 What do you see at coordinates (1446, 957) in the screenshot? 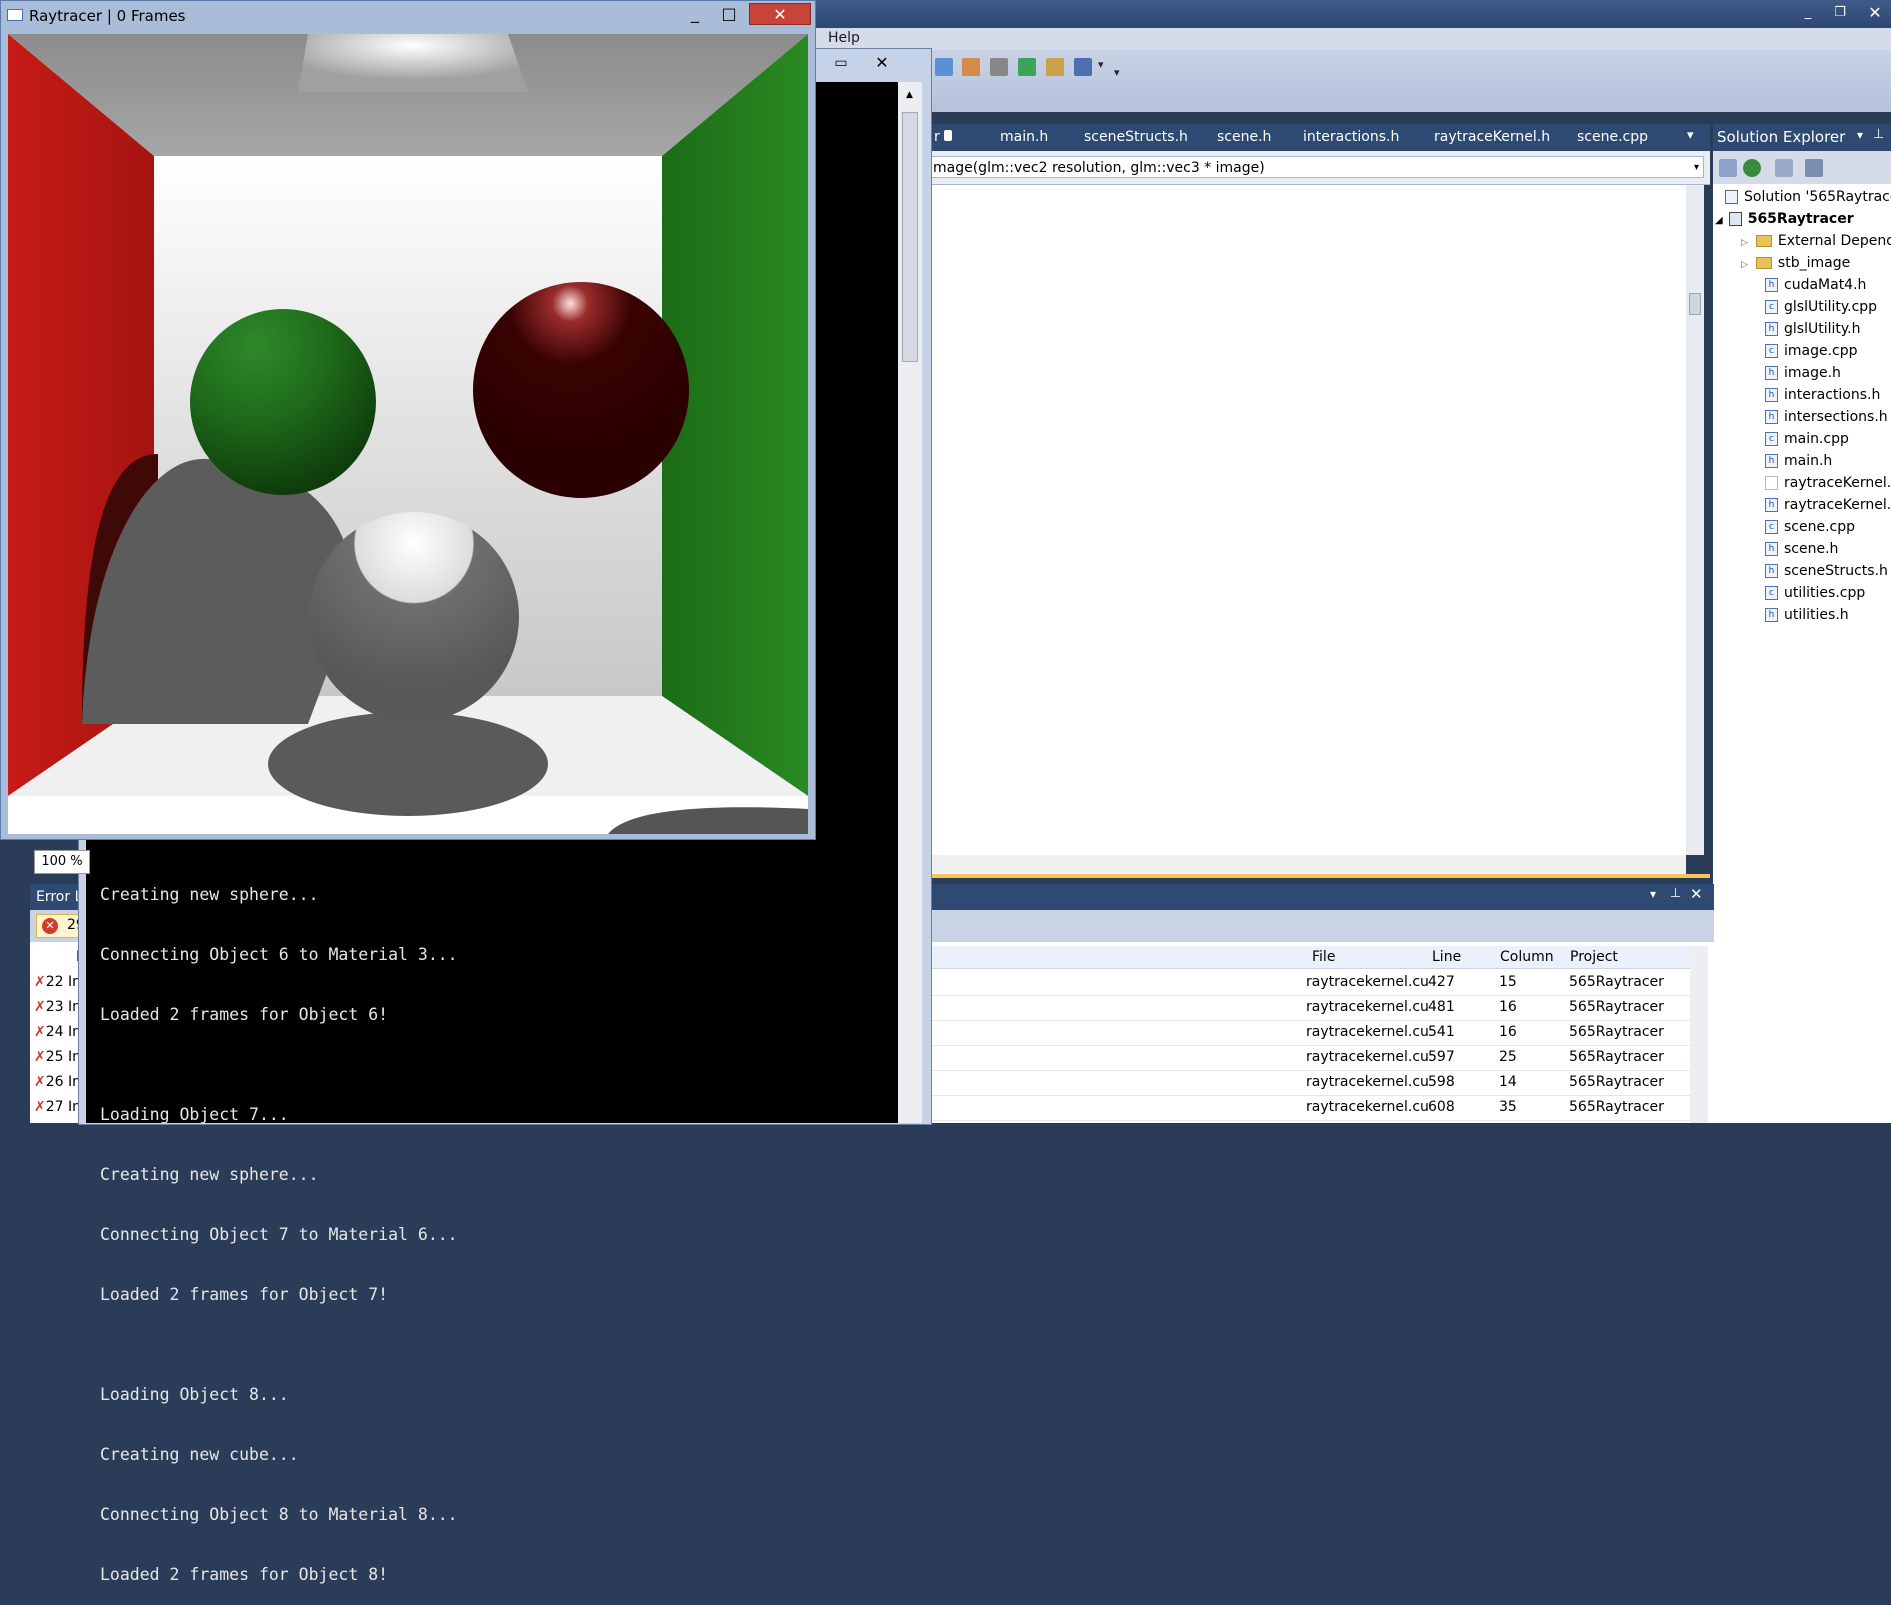
I see `column-line: Line` at bounding box center [1446, 957].